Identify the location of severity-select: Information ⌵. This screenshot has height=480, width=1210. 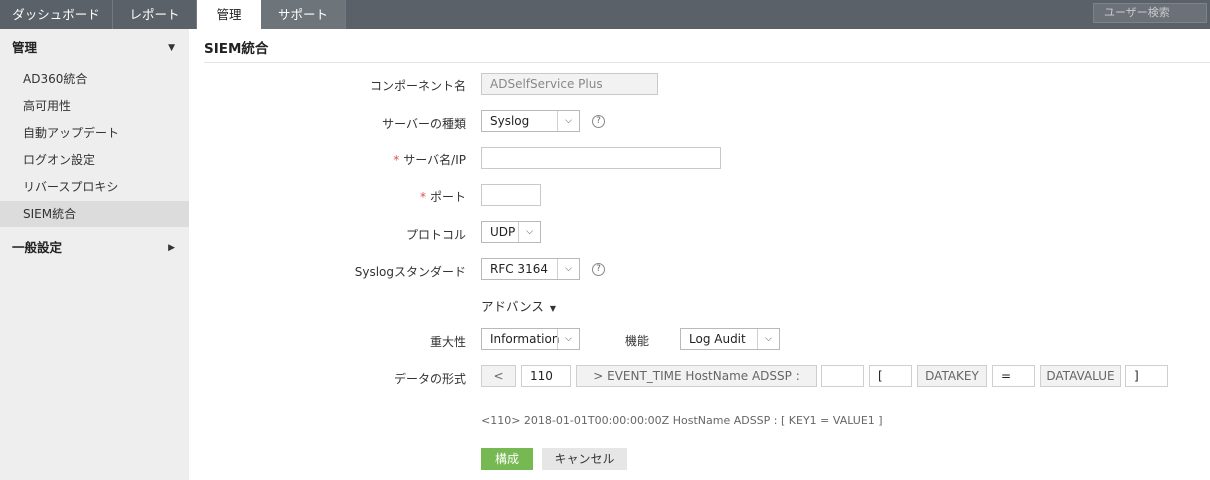
(530, 339).